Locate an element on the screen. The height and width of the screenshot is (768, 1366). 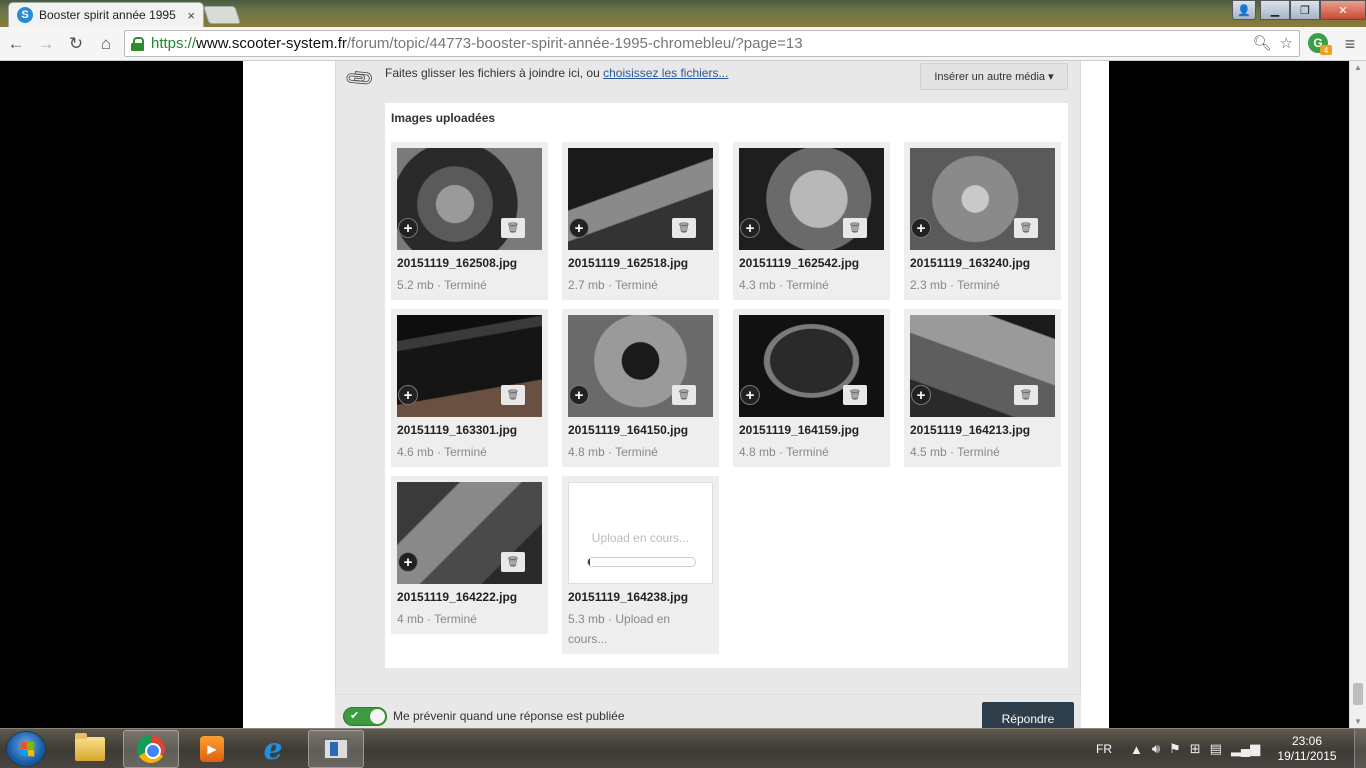
lock-icon is located at coordinates (137, 43).